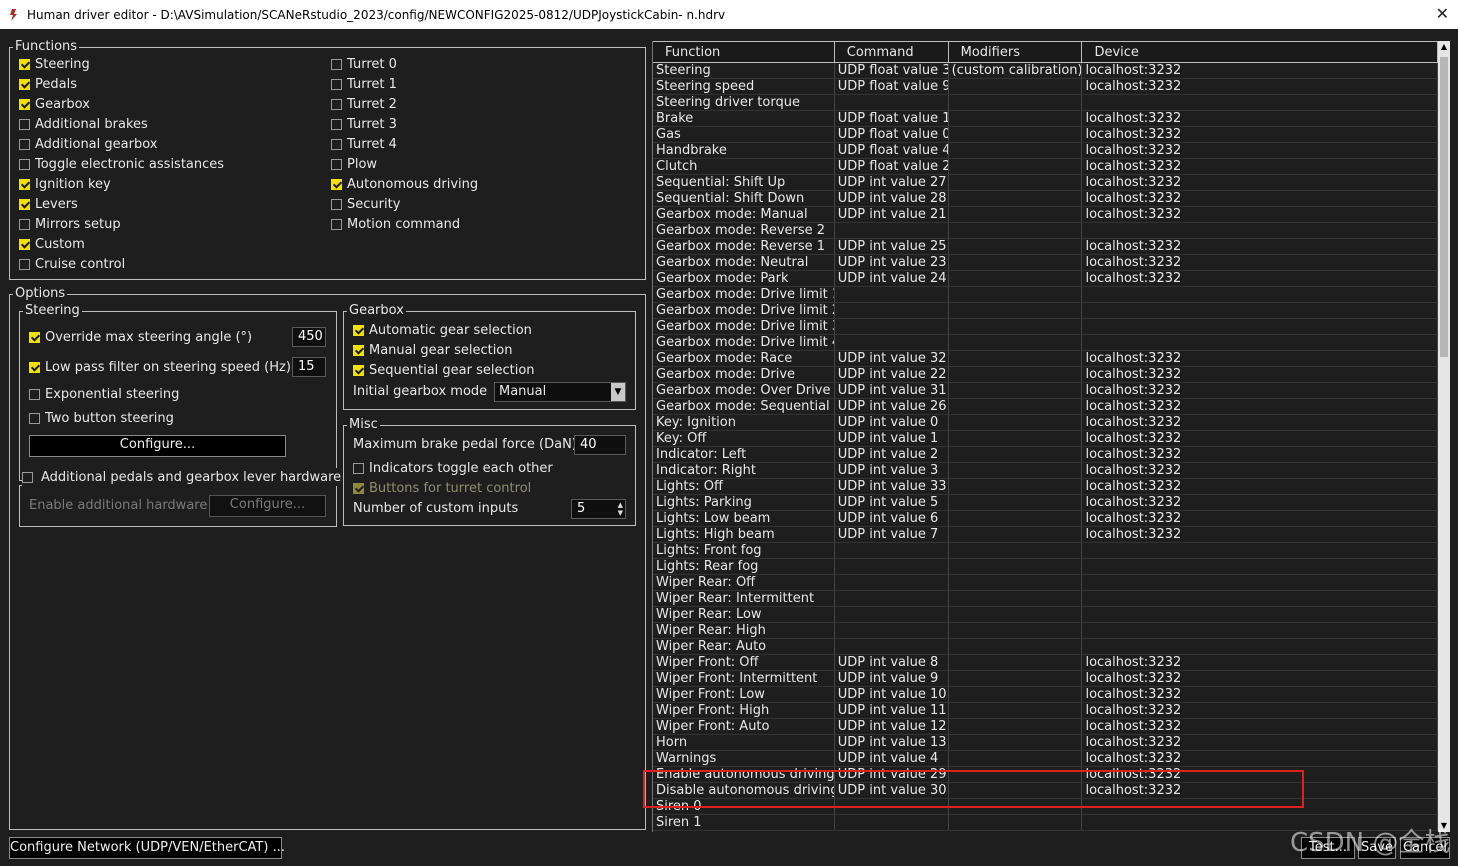 Image resolution: width=1458 pixels, height=866 pixels. Describe the element at coordinates (1045, 103) in the screenshot. I see `table-row: Steering driver torque` at that location.